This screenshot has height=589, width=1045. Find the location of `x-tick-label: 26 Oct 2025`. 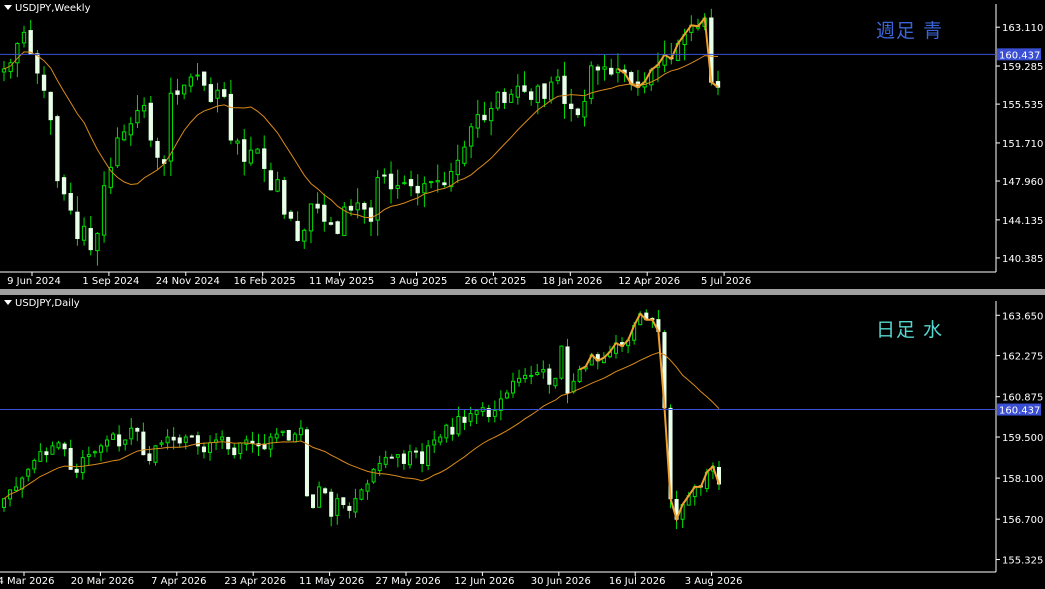

x-tick-label: 26 Oct 2025 is located at coordinates (495, 281).